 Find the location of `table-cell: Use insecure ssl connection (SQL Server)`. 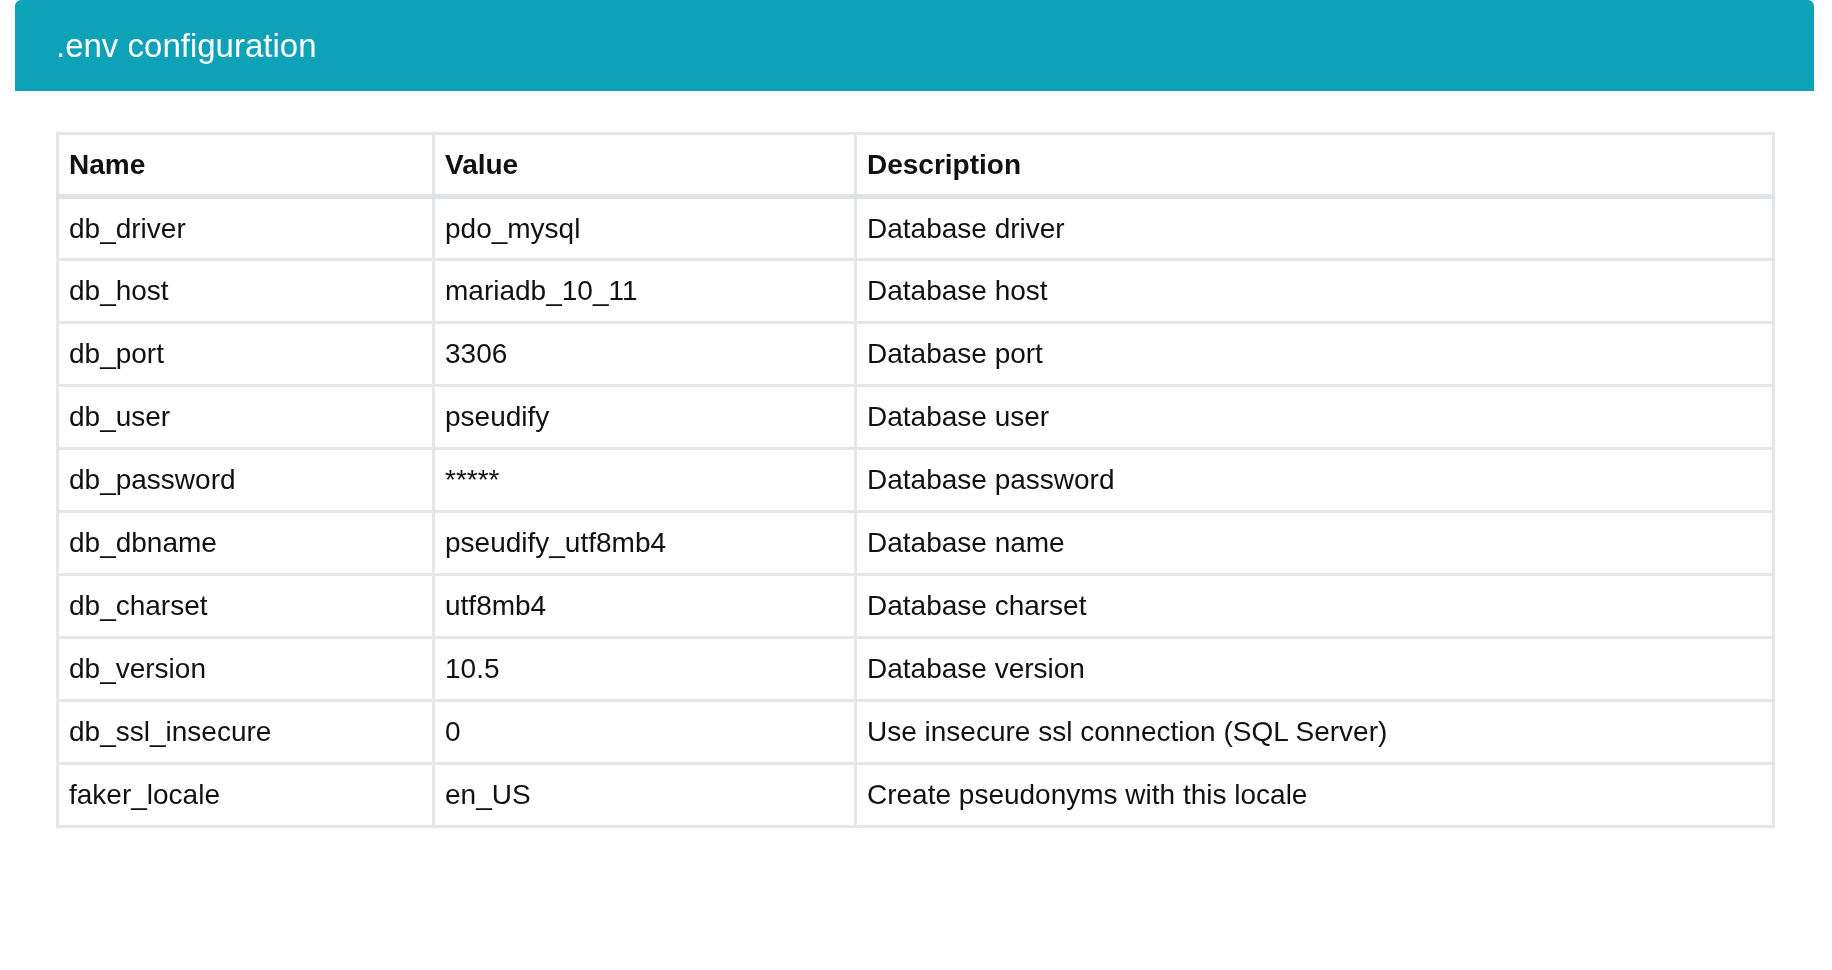

table-cell: Use insecure ssl connection (SQL Server) is located at coordinates (1314, 732).